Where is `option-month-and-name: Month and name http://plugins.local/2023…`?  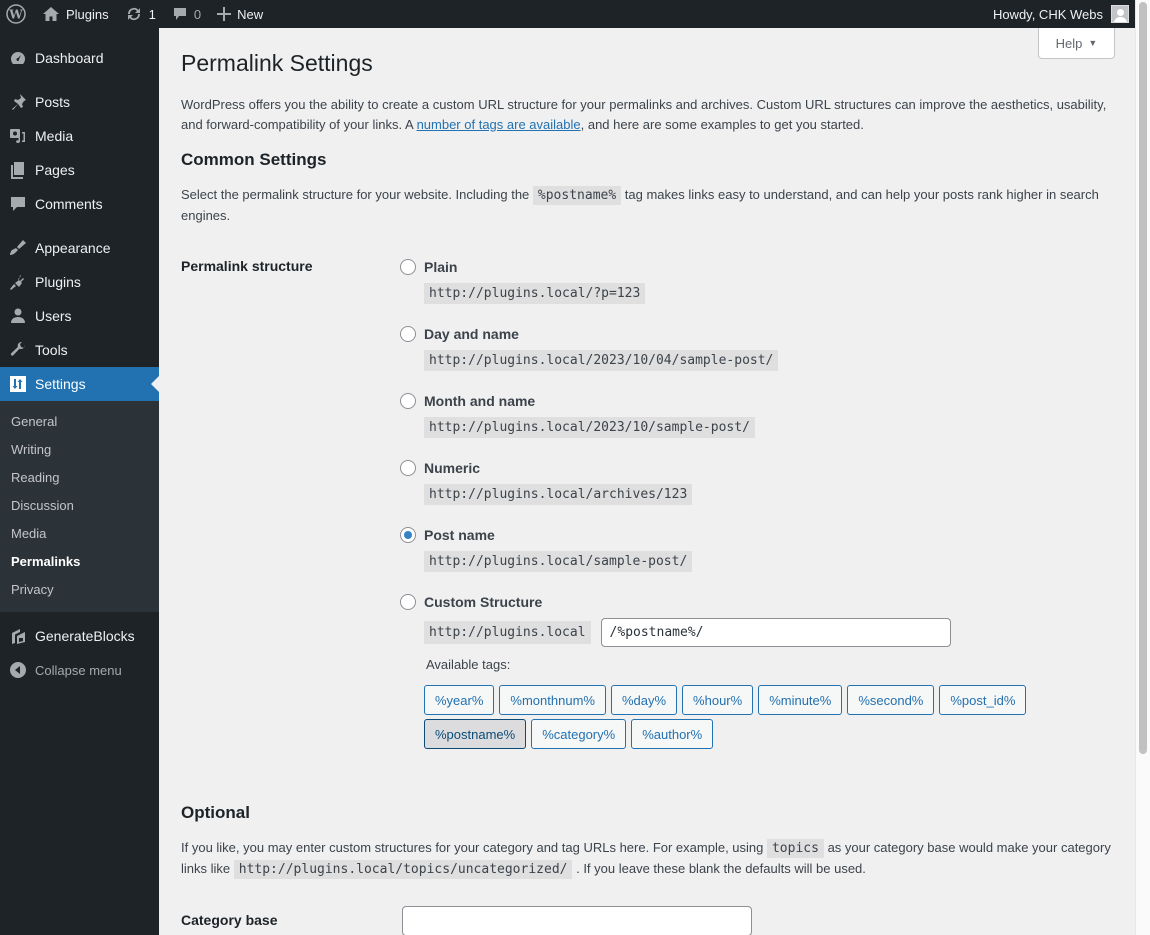
option-month-and-name: Month and name http://plugins.local/2023… is located at coordinates (577, 414).